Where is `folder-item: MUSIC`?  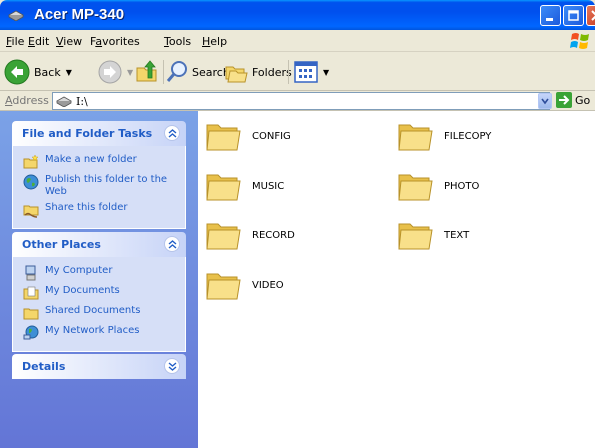 folder-item: MUSIC is located at coordinates (244, 186).